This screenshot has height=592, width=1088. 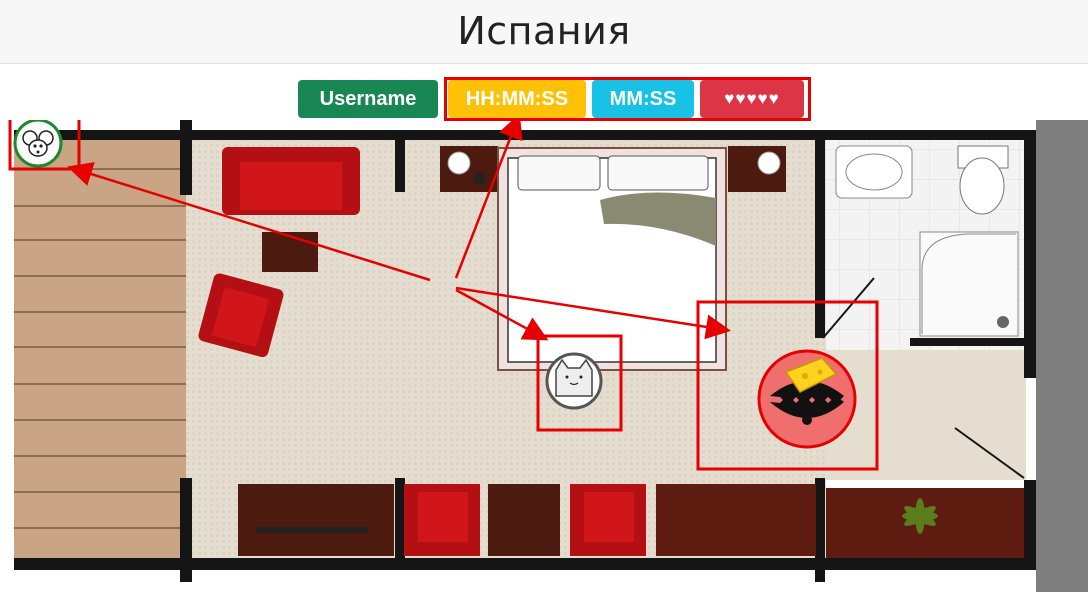 I want to click on lives-badge: ♥♥♥♥♥, so click(x=752, y=99).